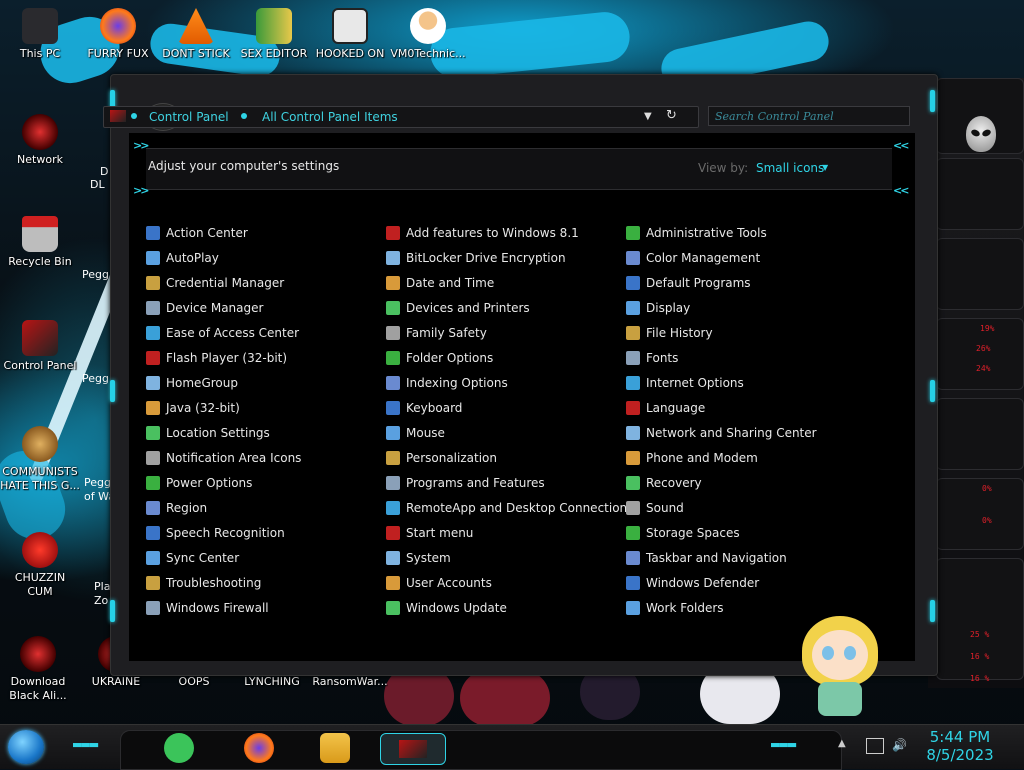 The image size is (1024, 770). Describe the element at coordinates (685, 383) in the screenshot. I see `cp-item-internet-options: Internet Options` at that location.